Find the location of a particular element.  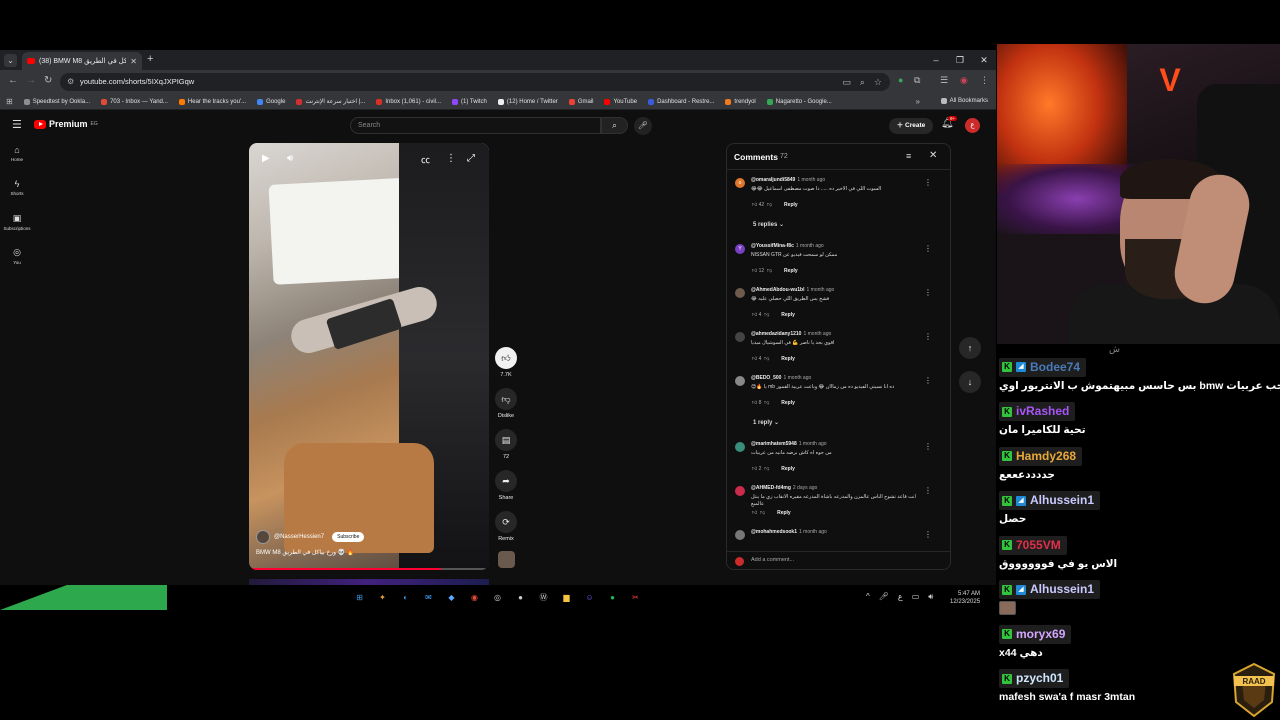

chat-username-tag: Kmoryx69 is located at coordinates (1035, 634).